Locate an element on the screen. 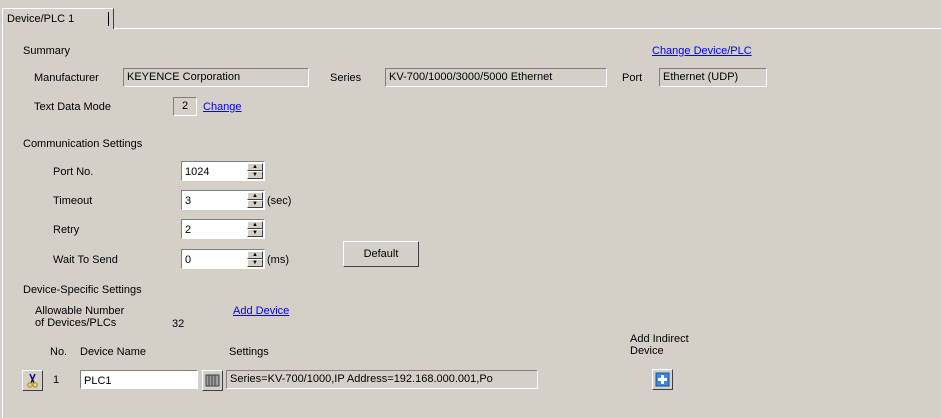 The width and height of the screenshot is (941, 418). device-settings-button is located at coordinates (212, 380).